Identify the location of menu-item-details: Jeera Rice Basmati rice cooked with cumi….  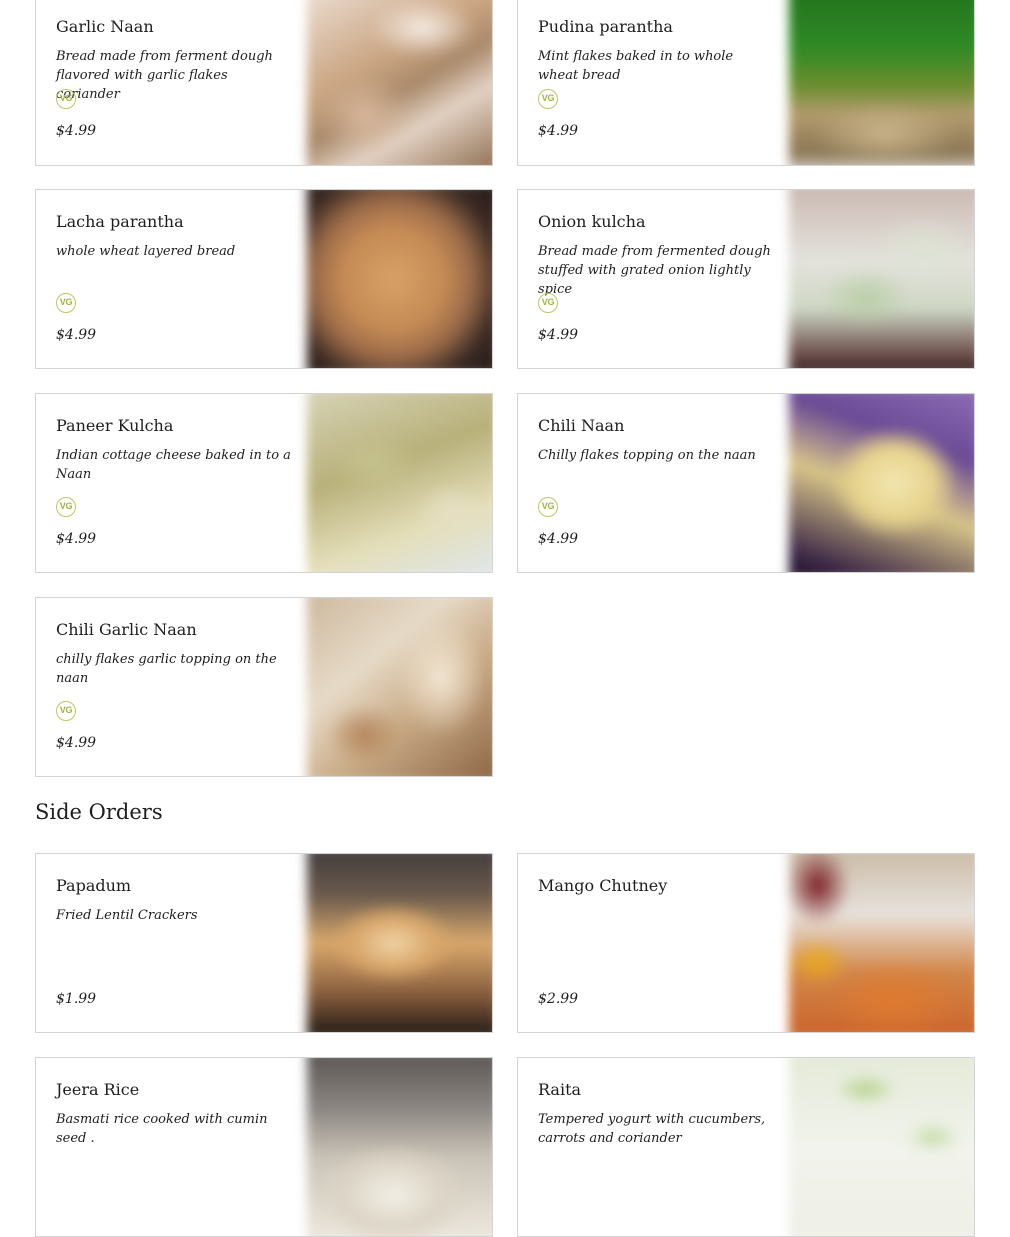
(176, 1147).